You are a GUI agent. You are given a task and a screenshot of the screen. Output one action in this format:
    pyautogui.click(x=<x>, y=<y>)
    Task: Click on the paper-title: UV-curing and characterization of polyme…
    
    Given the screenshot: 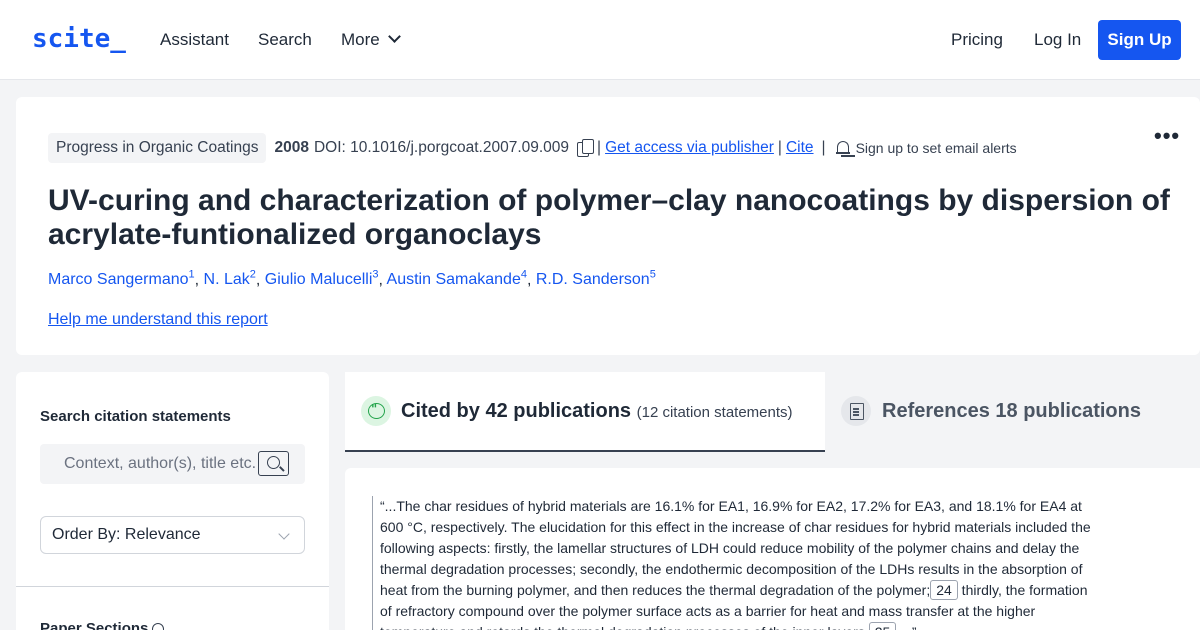 What is the action you would take?
    pyautogui.click(x=609, y=217)
    